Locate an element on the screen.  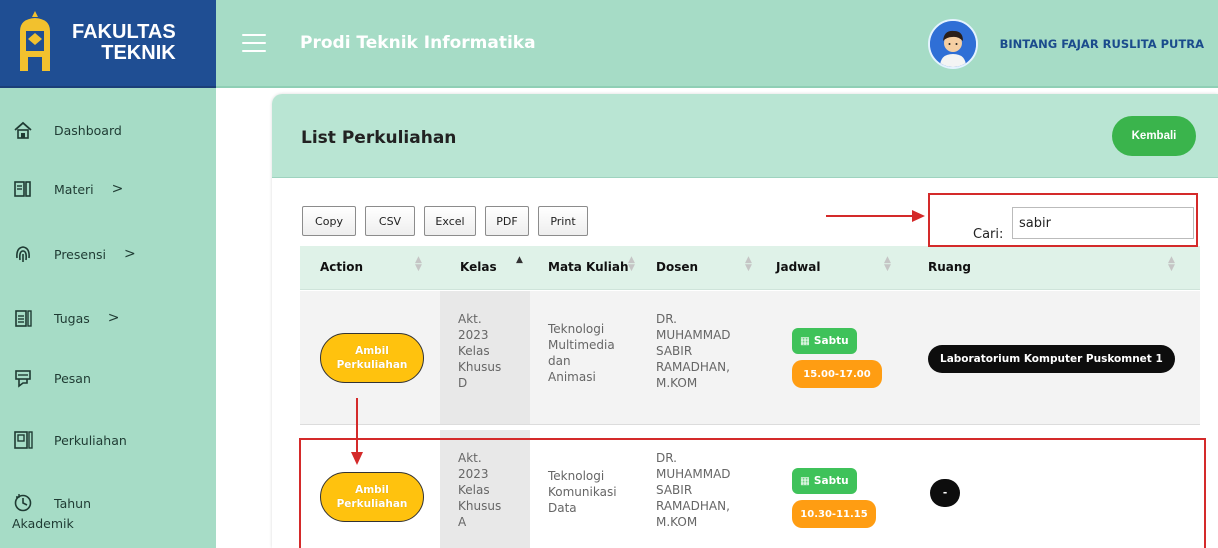
sidebar-item-pesan: Pesan is located at coordinates (108, 378).